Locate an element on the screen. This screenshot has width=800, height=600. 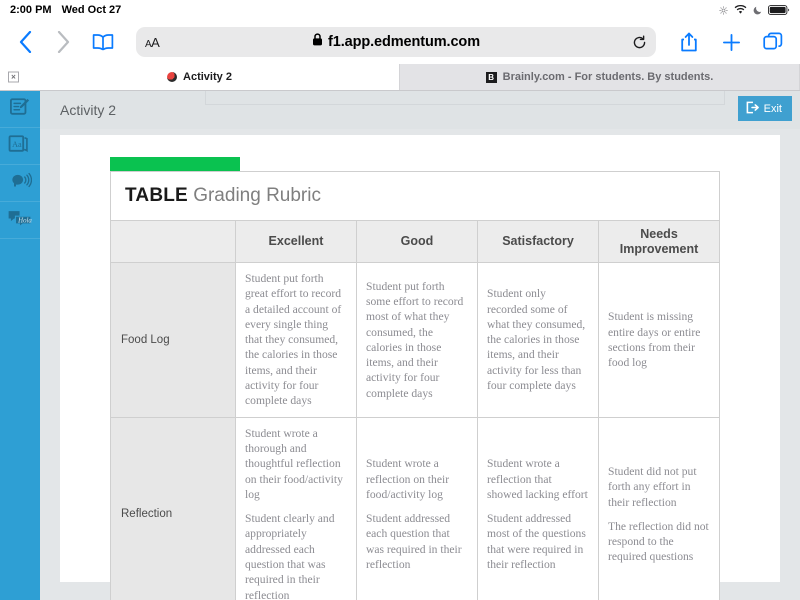
exit-arrow-icon is located at coordinates (752, 109).